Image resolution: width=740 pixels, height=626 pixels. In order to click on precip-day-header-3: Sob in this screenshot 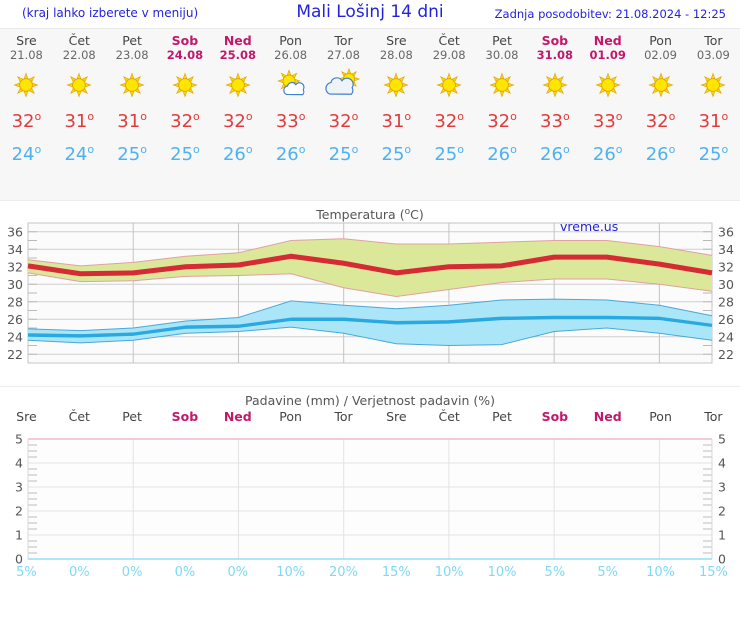, I will do `click(185, 416)`.